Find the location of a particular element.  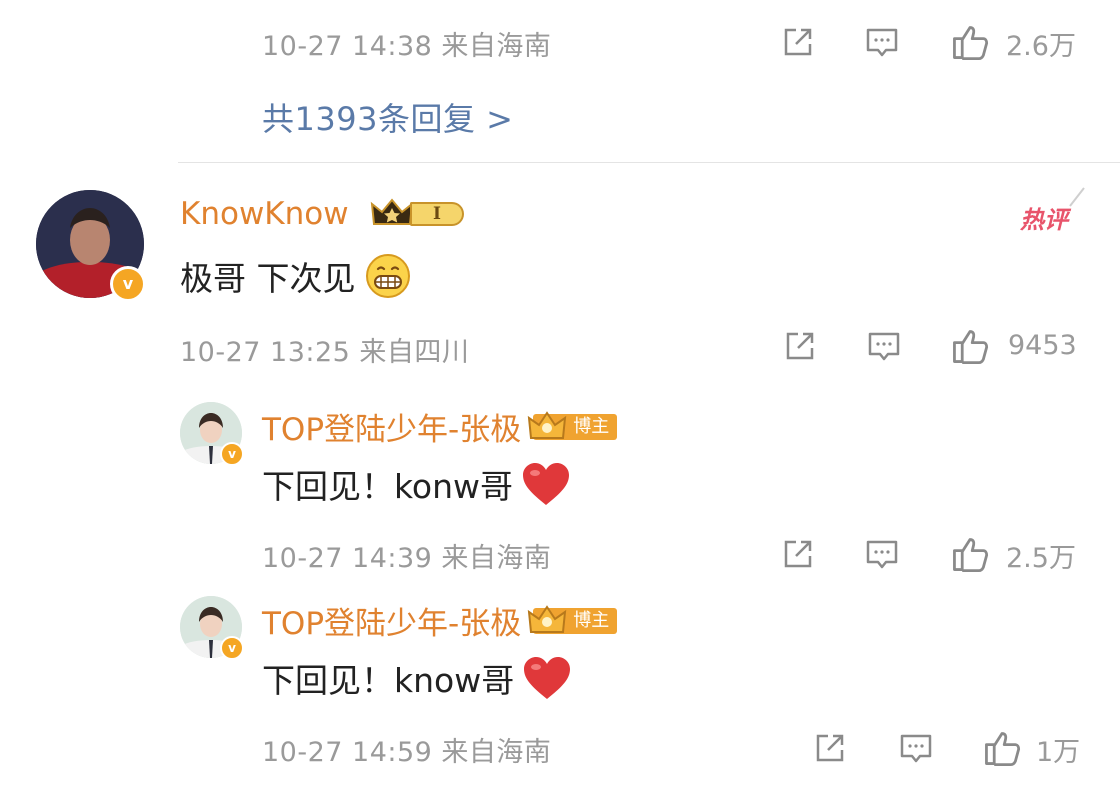

top-comment-share-button is located at coordinates (798, 42).